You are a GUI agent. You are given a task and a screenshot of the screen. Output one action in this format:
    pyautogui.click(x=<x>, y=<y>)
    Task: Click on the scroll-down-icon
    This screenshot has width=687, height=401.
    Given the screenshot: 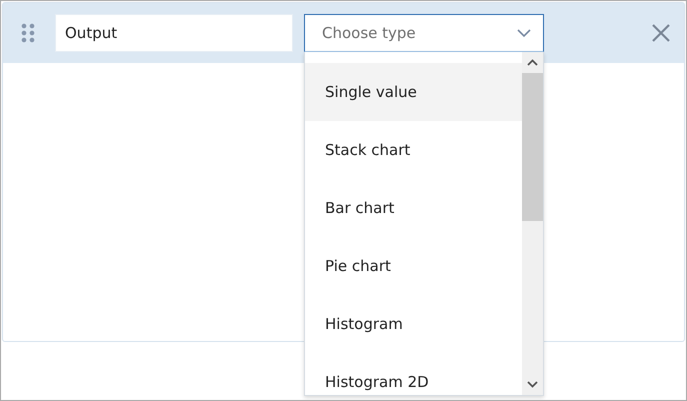 What is the action you would take?
    pyautogui.click(x=532, y=384)
    